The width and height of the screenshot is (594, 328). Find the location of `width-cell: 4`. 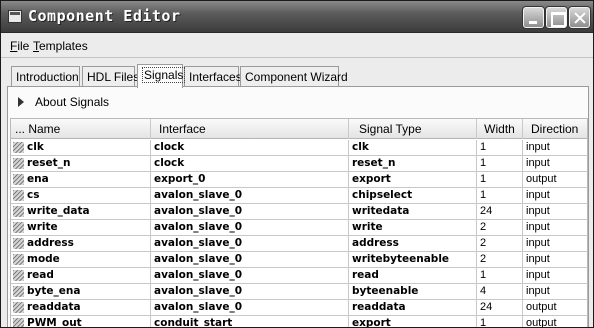

width-cell: 4 is located at coordinates (500, 291).